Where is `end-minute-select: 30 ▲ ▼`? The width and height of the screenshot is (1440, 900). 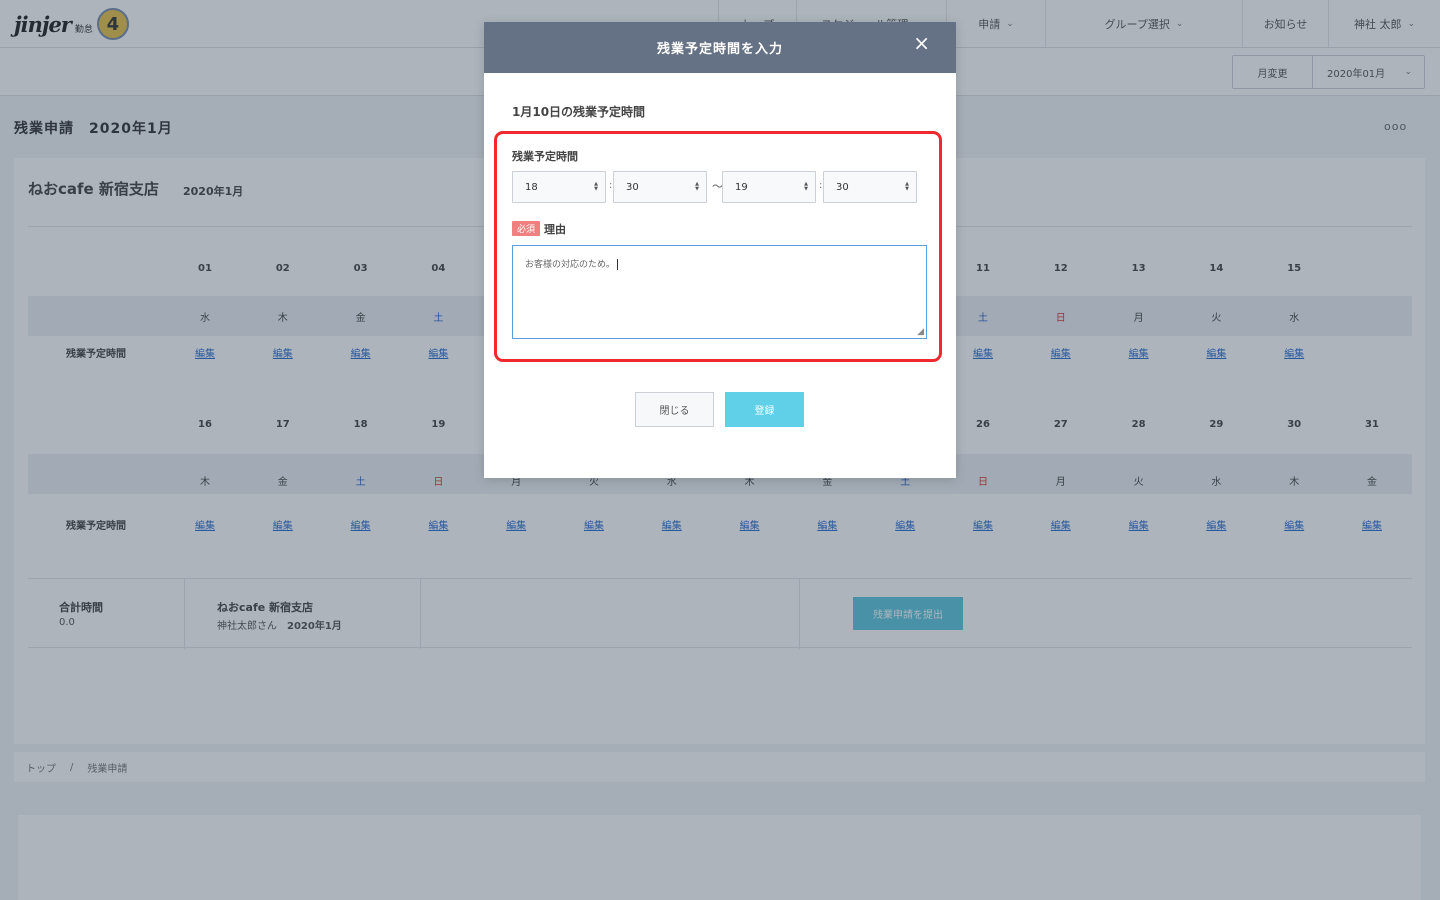
end-minute-select: 30 ▲ ▼ is located at coordinates (870, 187).